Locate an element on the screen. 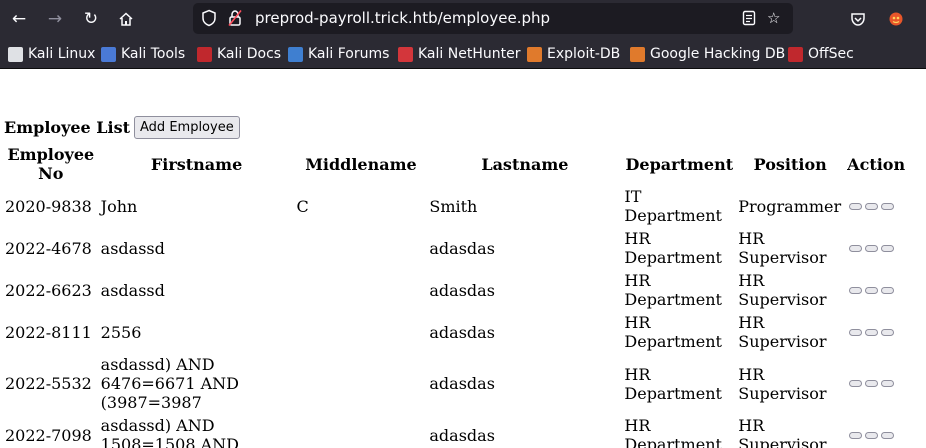 This screenshot has height=448, width=926. bookmark-label: Kali Tools is located at coordinates (153, 54).